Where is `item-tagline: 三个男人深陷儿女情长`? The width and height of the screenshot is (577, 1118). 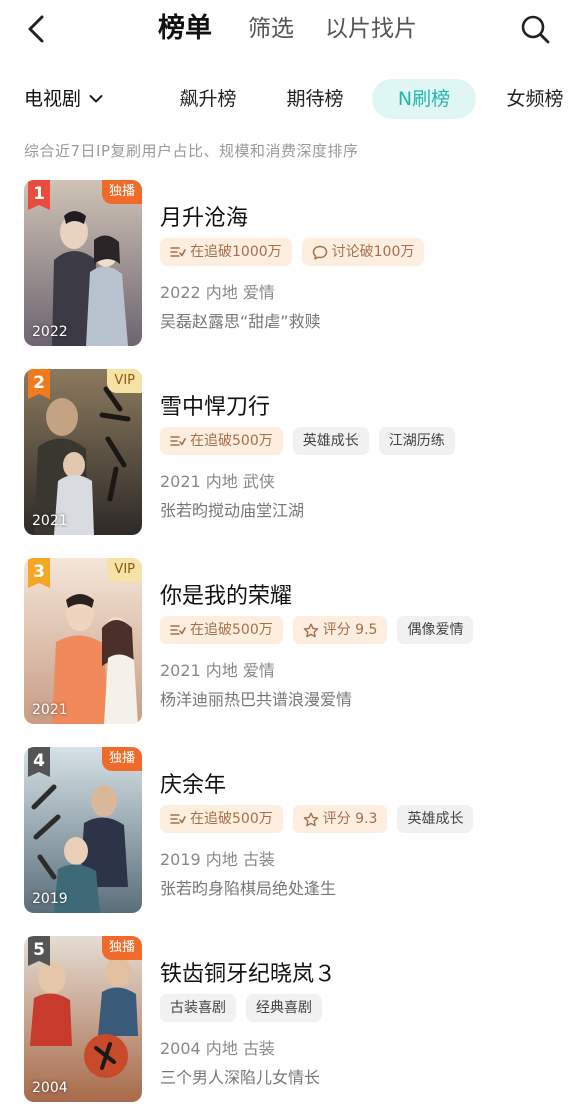 item-tagline: 三个男人深陷儿女情长 is located at coordinates (240, 1077).